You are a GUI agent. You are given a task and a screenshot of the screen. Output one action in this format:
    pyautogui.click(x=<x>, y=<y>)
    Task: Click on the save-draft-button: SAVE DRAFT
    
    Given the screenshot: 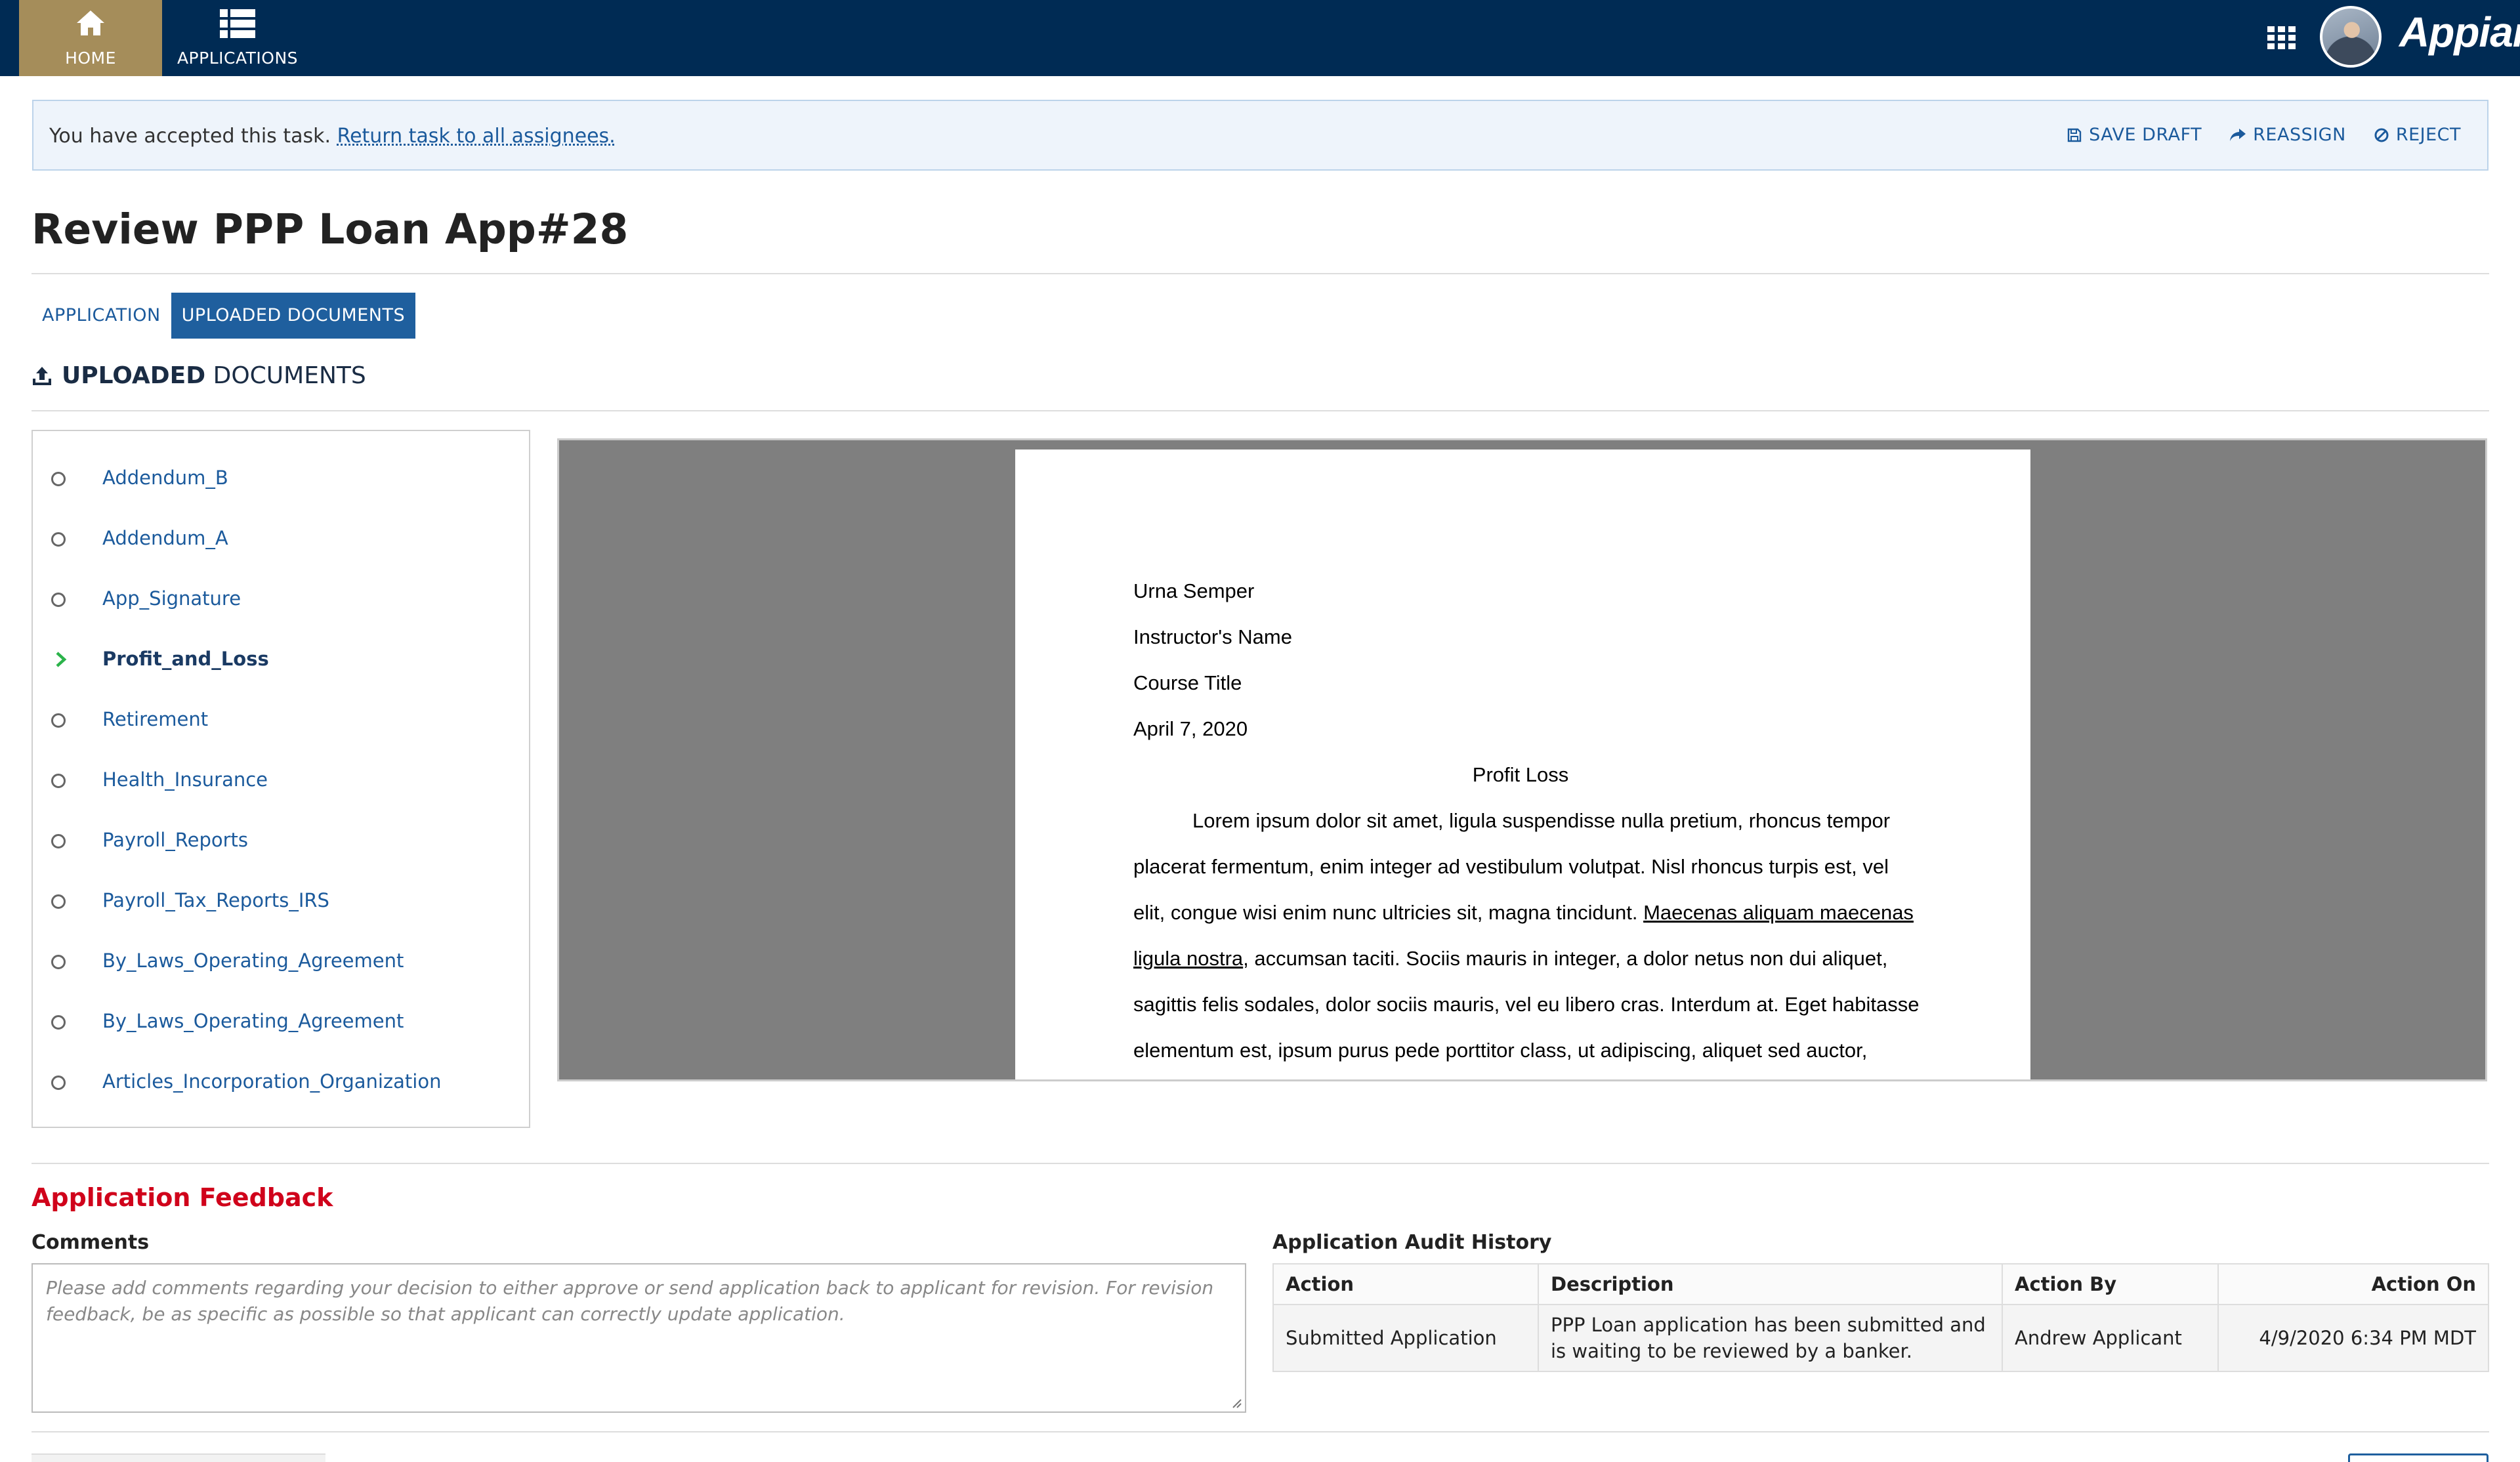 What is the action you would take?
    pyautogui.click(x=2134, y=135)
    